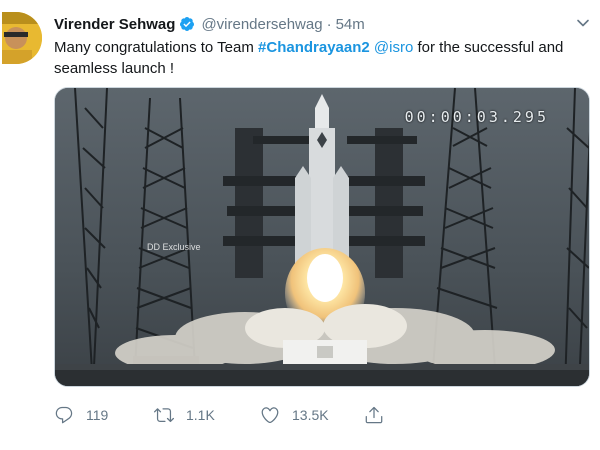 The width and height of the screenshot is (600, 450). I want to click on tweet-actions: 119 1.1K 13.5K, so click(274, 415).